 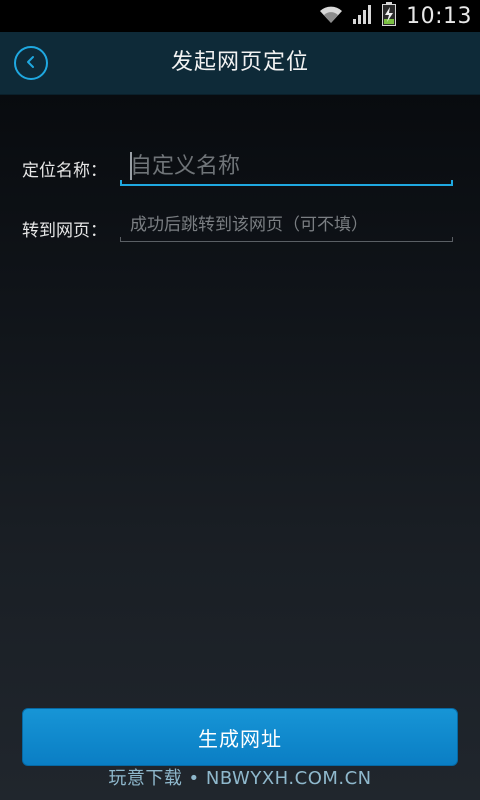 What do you see at coordinates (64, 231) in the screenshot?
I see `page-label: 转到网页：` at bounding box center [64, 231].